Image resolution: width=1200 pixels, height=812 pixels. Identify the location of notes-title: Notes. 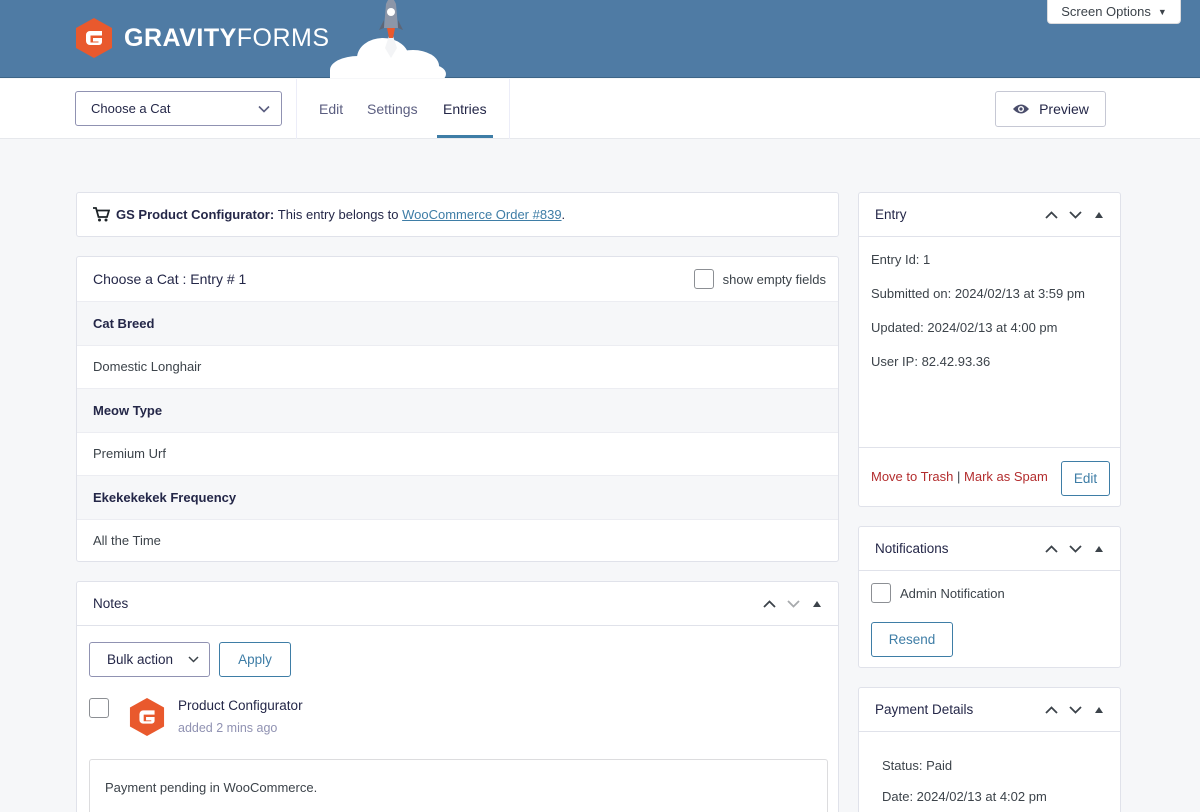
(111, 603).